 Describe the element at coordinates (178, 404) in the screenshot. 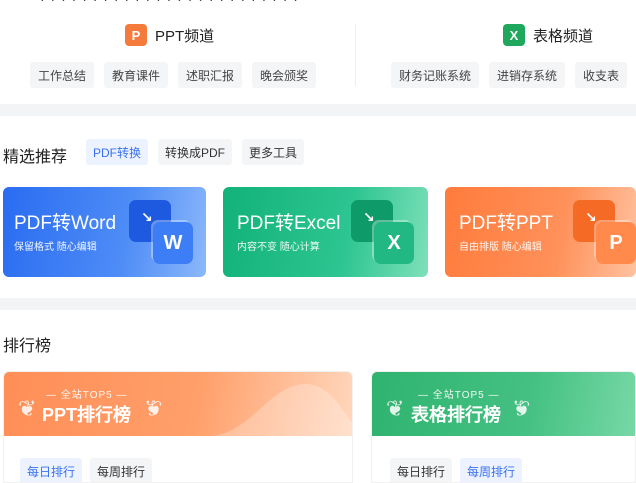

I see `ppt-ranking-header: ❦ — 全站TOP5 — PPT排行榜 ❦` at that location.